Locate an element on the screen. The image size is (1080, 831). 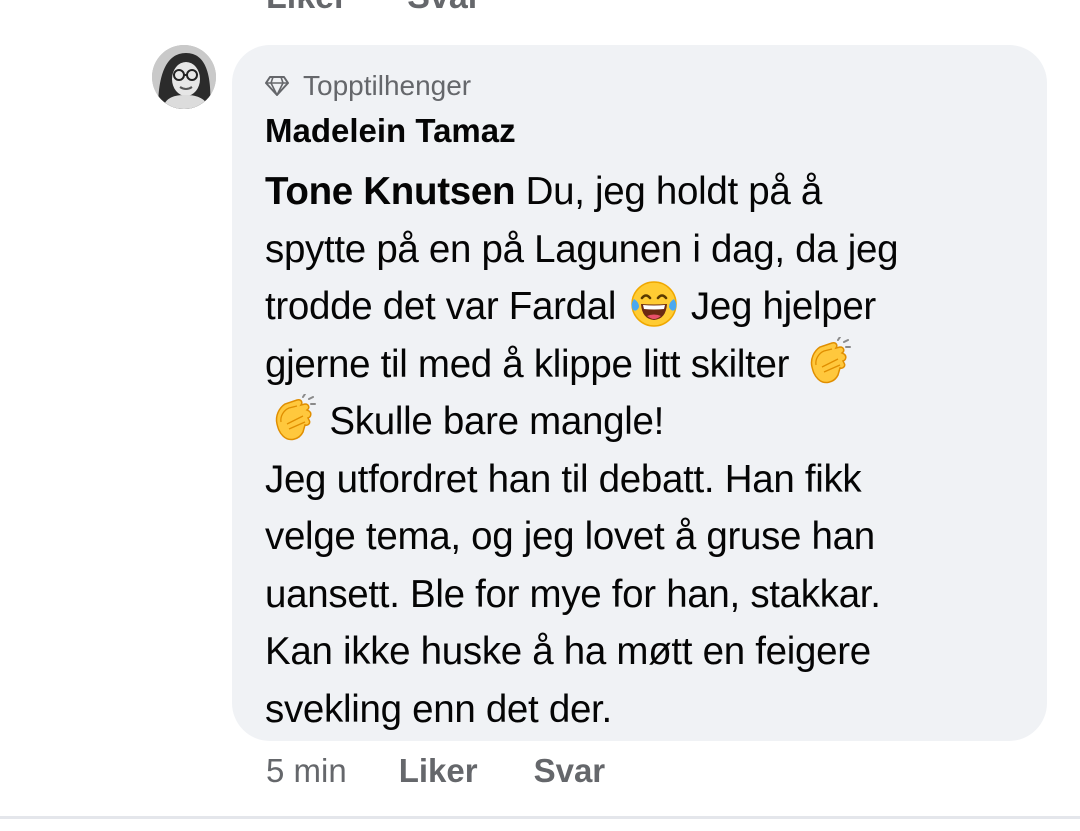
comment-line: spytte på en på Lagunen i dag, da jeg is located at coordinates (582, 249).